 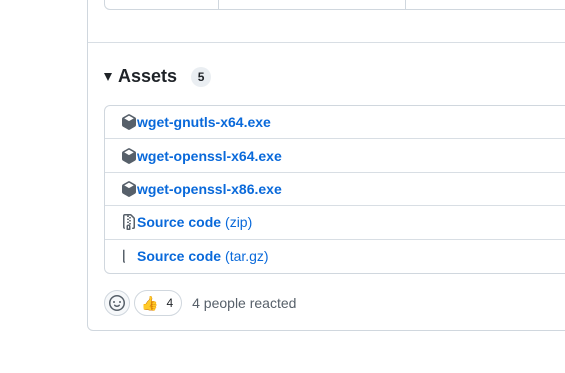 I want to click on reactions-bar: 👍 4 4 people reacted, so click(x=200, y=303).